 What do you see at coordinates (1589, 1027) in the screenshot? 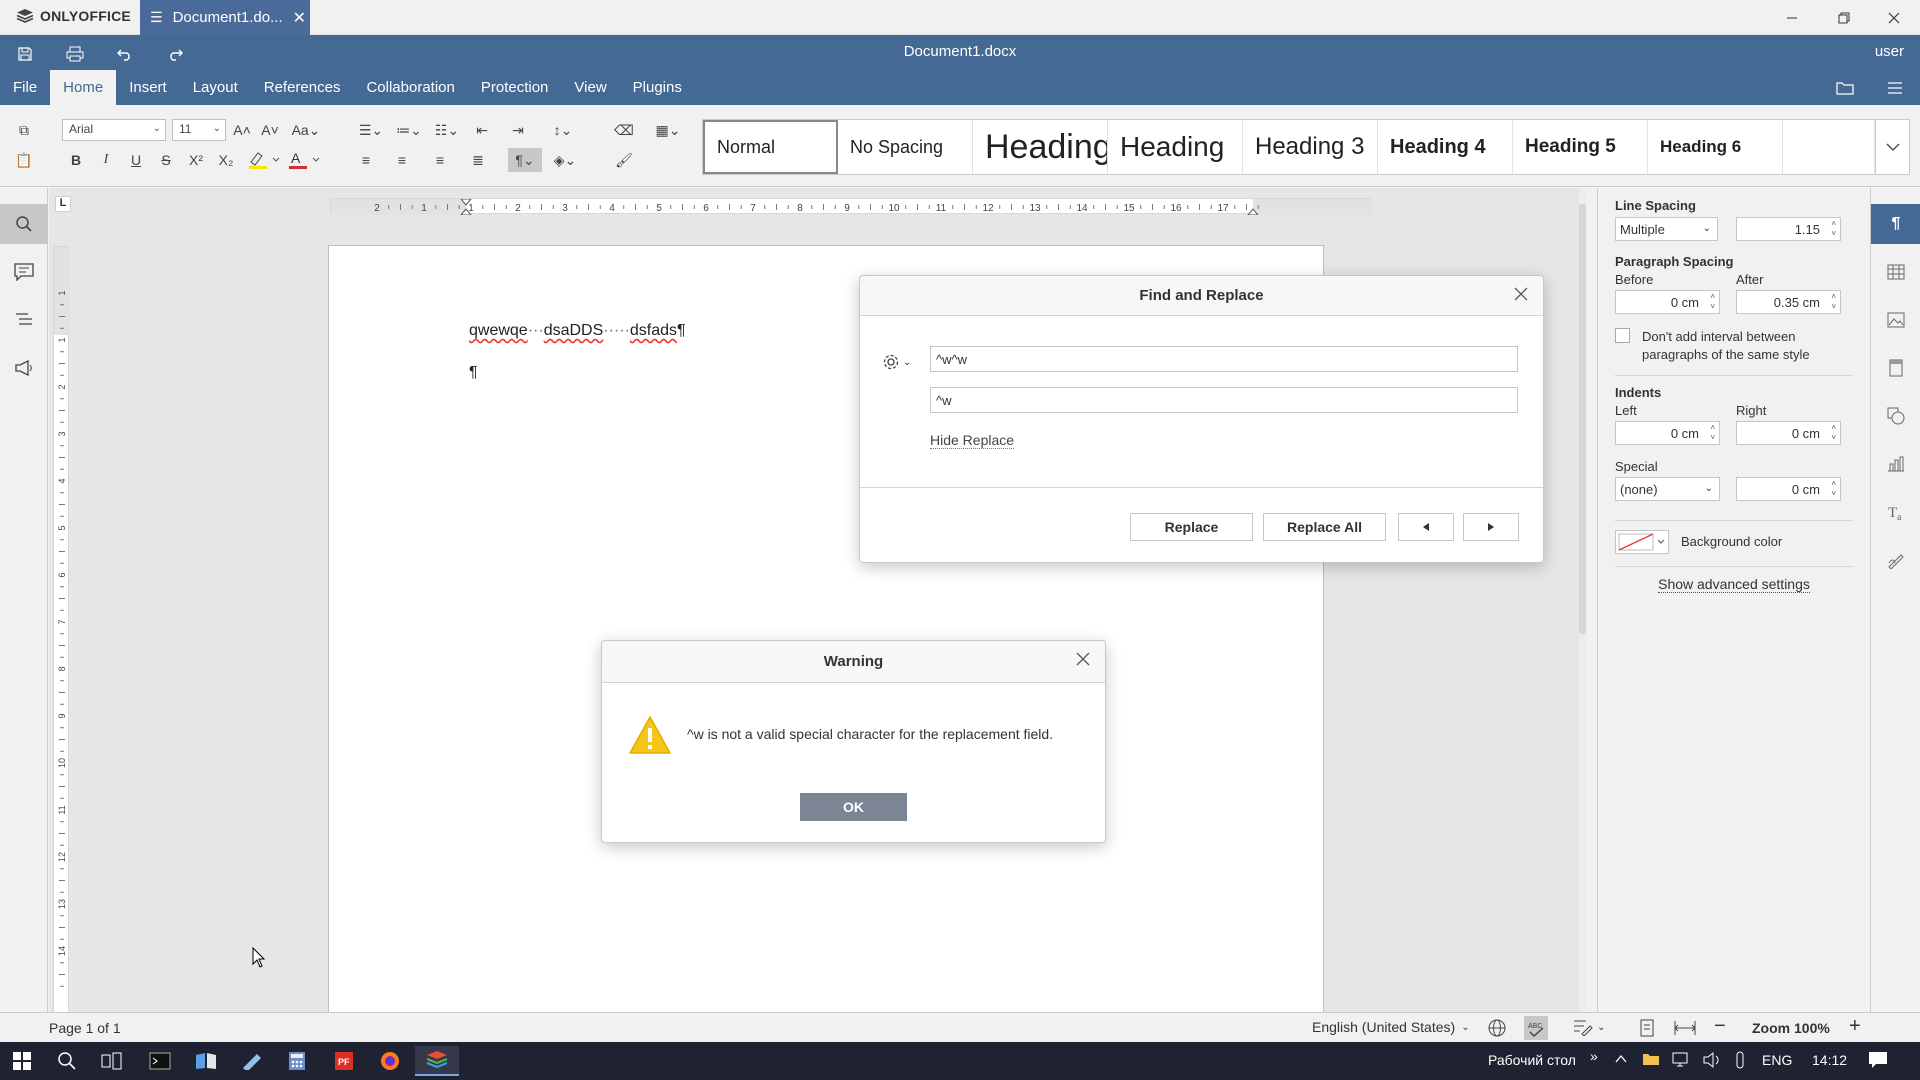
I see `track-changes-button: ⌄` at bounding box center [1589, 1027].